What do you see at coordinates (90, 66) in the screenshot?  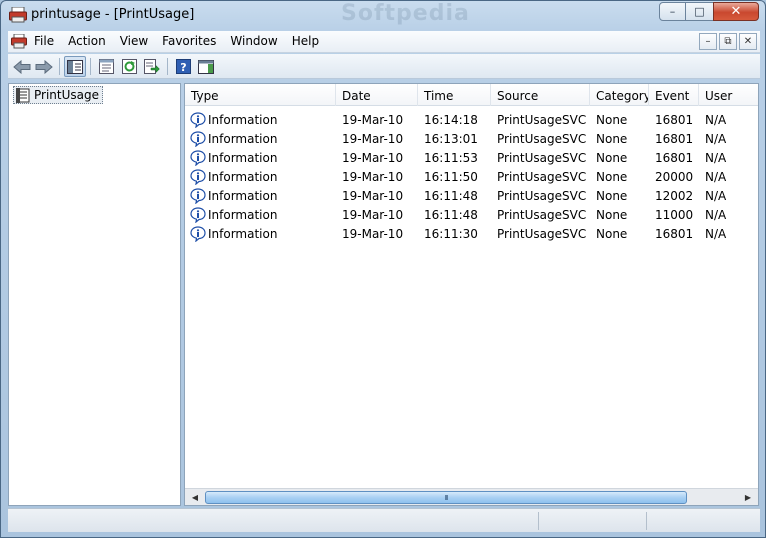 I see `toolbar-separator` at bounding box center [90, 66].